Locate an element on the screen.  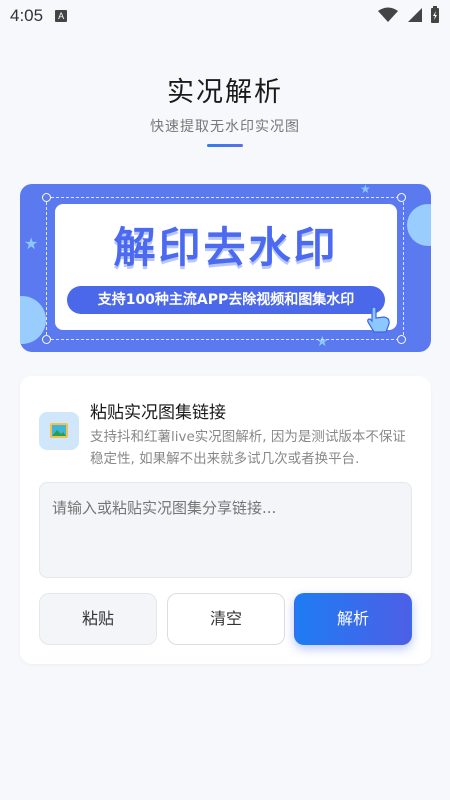
share-link-input is located at coordinates (225, 530).